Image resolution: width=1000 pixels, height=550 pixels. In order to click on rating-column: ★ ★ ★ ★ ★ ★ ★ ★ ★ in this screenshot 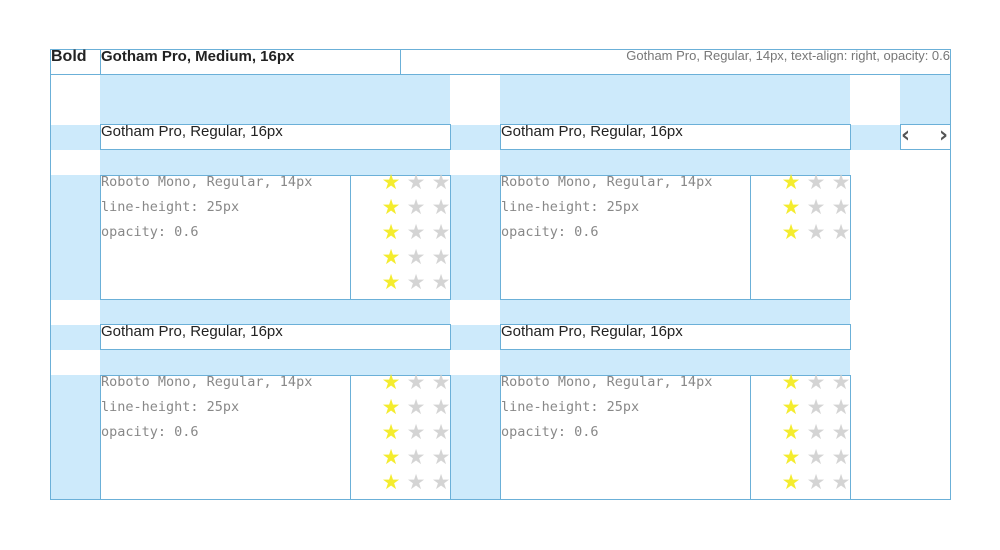, I will do `click(800, 235)`.